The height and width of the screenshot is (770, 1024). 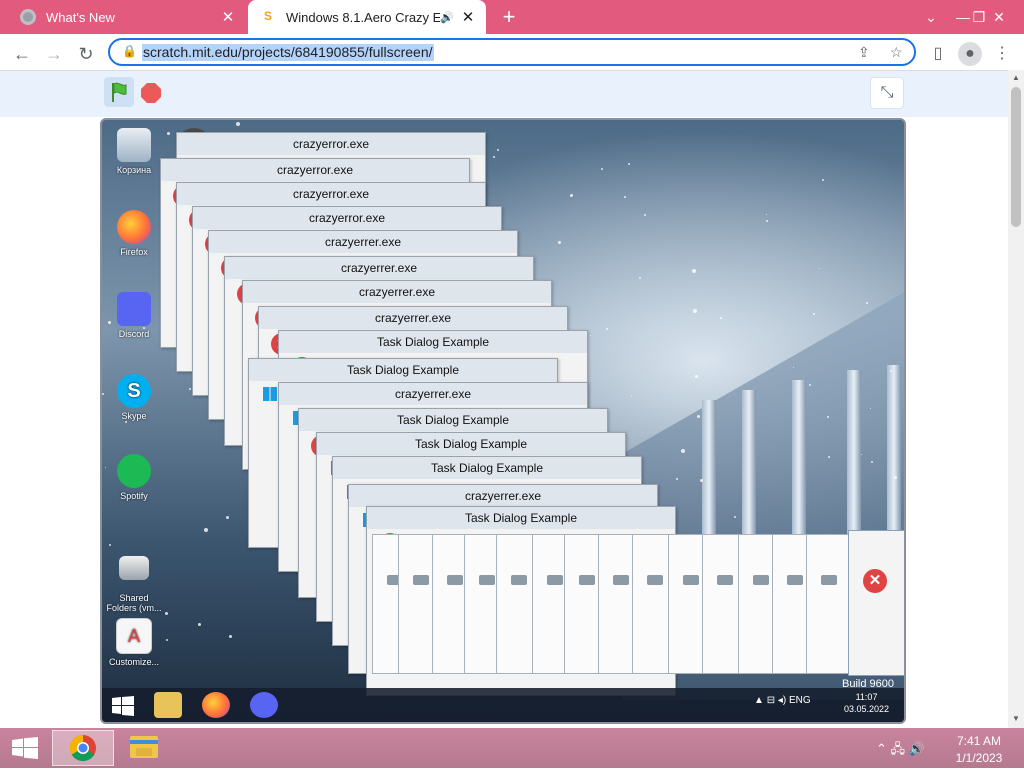 I want to click on emulated-clock: 11:07 03.05.2022, so click(x=866, y=703).